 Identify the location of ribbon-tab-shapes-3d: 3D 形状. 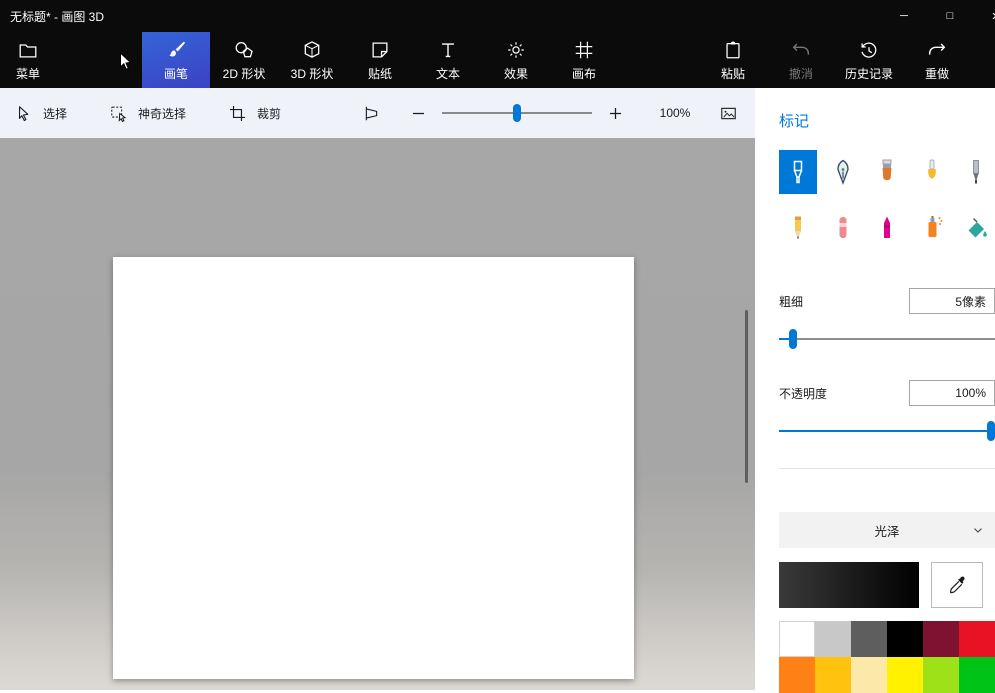
(312, 60).